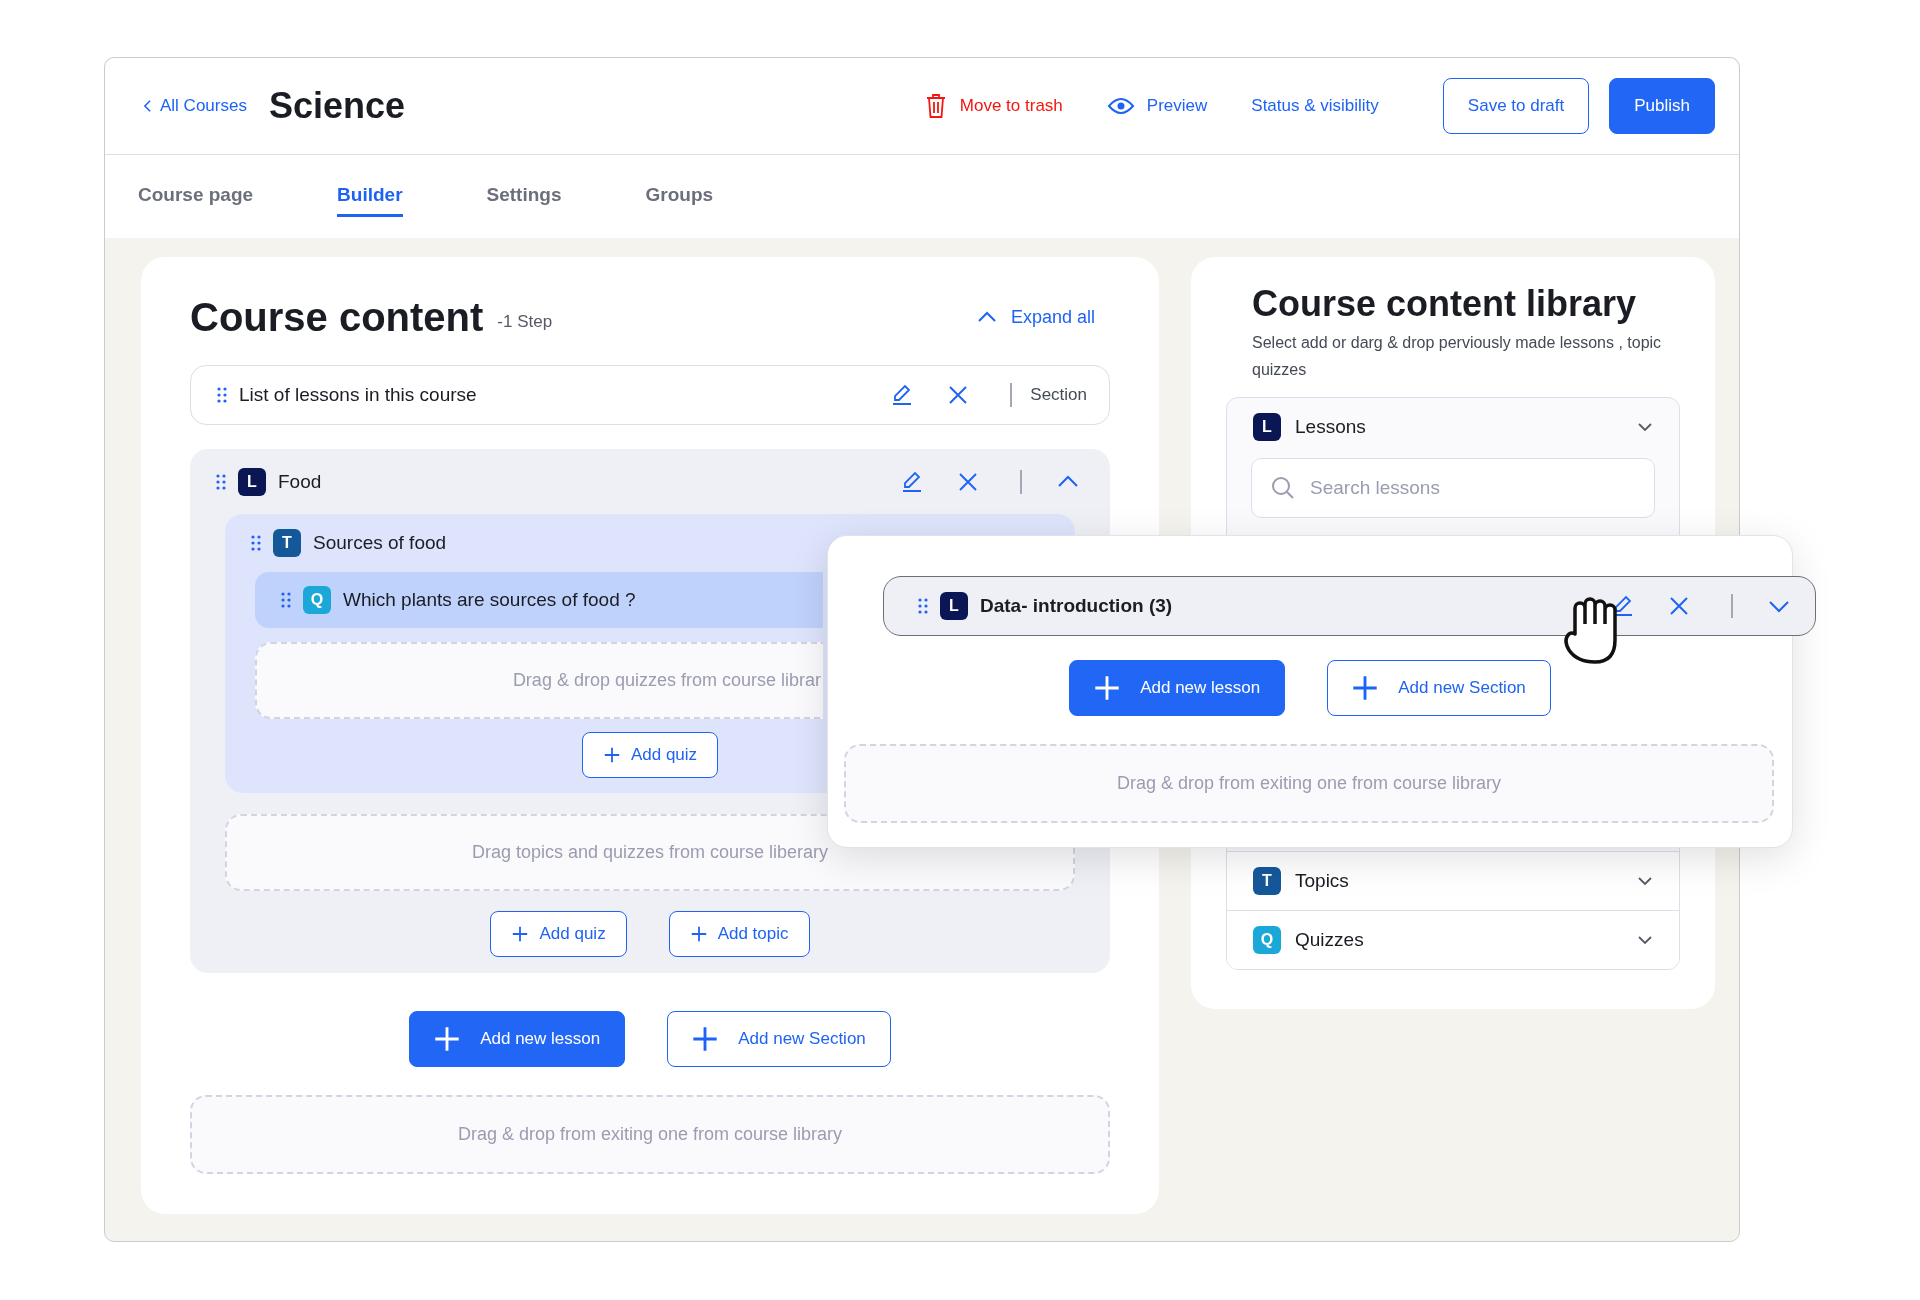  Describe the element at coordinates (336, 106) in the screenshot. I see `page-title: Science` at that location.